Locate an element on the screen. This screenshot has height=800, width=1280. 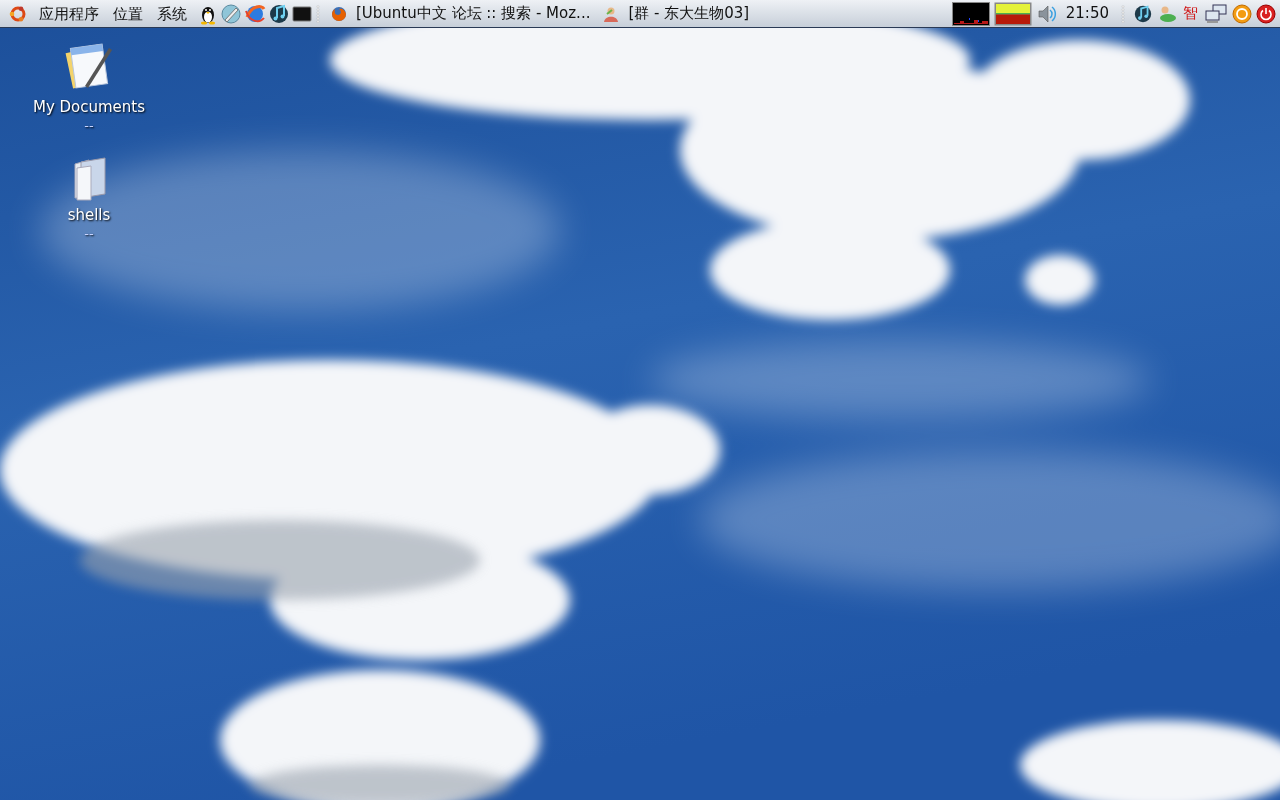
refresh-circle-icon is located at coordinates (1242, 13).